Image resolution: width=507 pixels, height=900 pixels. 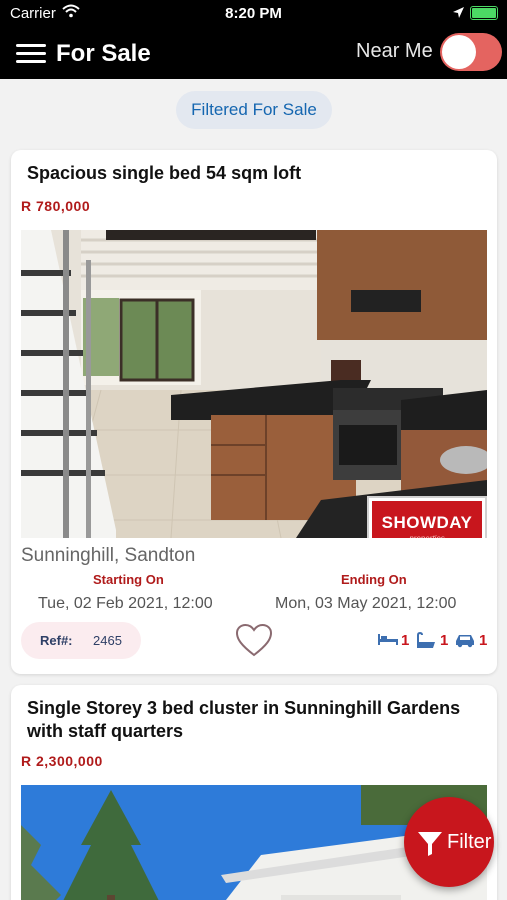 I want to click on baths-feature: 1, so click(x=434, y=641).